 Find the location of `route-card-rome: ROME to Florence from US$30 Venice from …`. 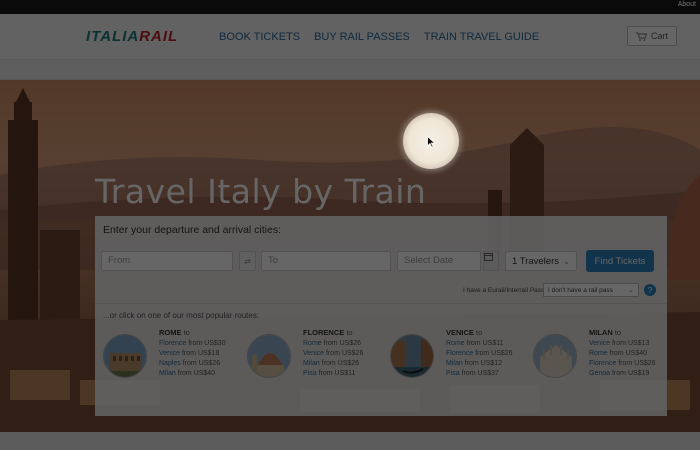

route-card-rome: ROME to Florence from US$30 Venice from … is located at coordinates (173, 363).